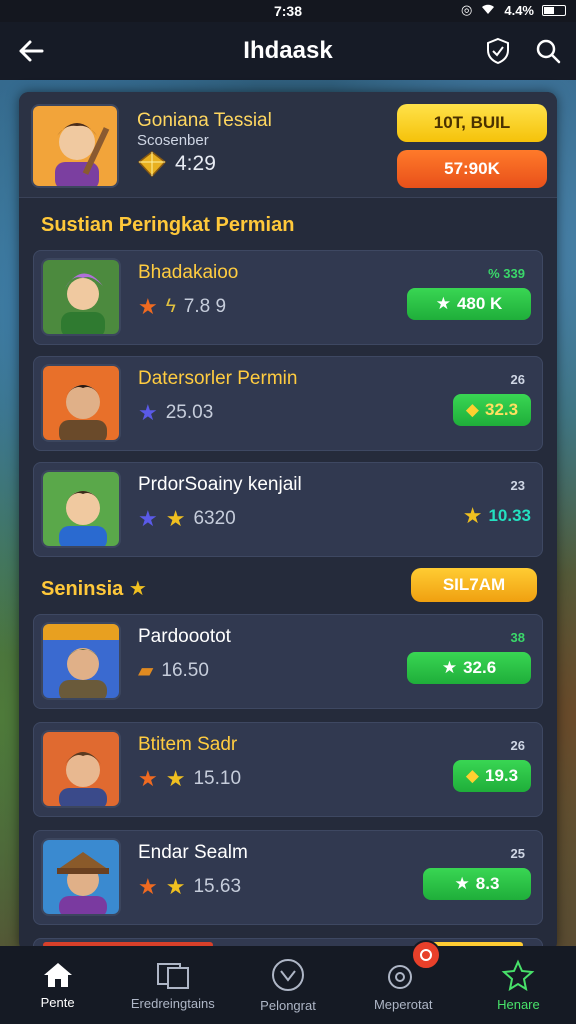 This screenshot has height=1024, width=576. What do you see at coordinates (288, 297) in the screenshot?
I see `list-item: Bhadakaioo ★ ϟ 7.8 9 % 339 ★ 480 K` at bounding box center [288, 297].